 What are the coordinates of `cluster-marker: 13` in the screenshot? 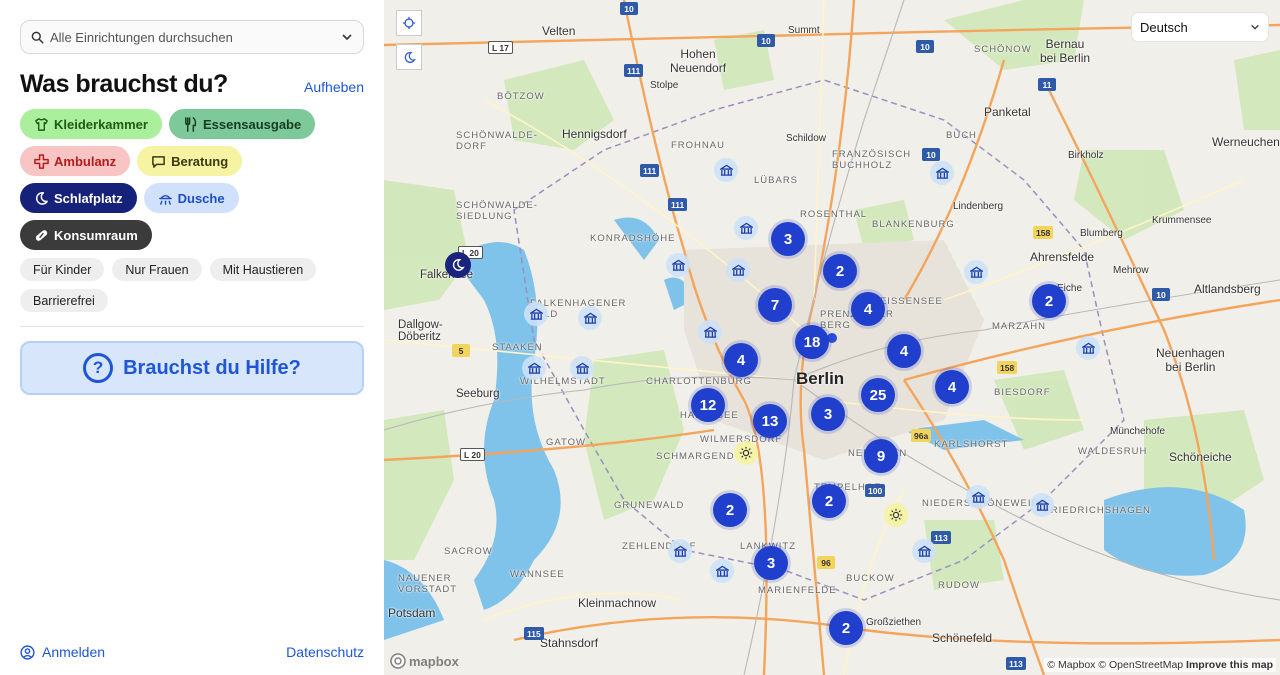 It's located at (770, 421).